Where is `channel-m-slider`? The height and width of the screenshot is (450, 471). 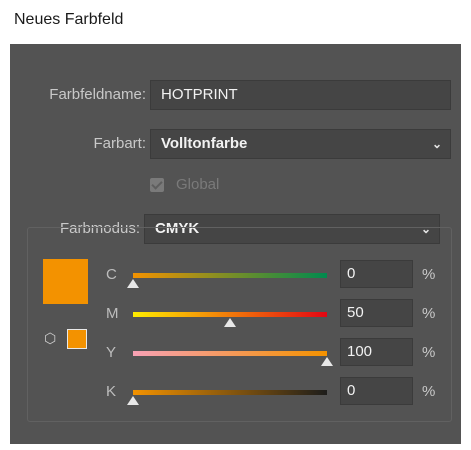
channel-m-slider is located at coordinates (230, 314).